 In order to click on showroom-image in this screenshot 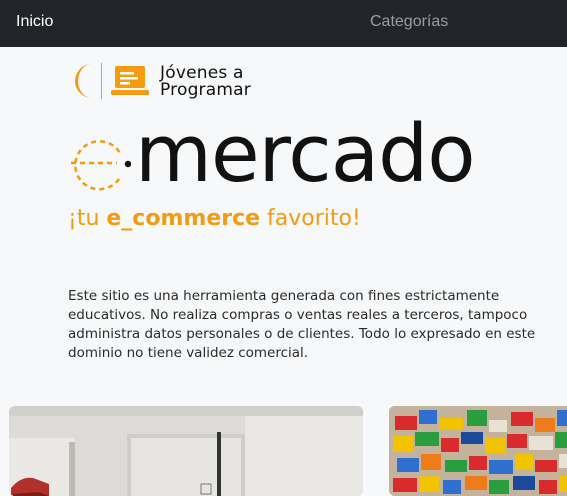, I will do `click(186, 451)`.